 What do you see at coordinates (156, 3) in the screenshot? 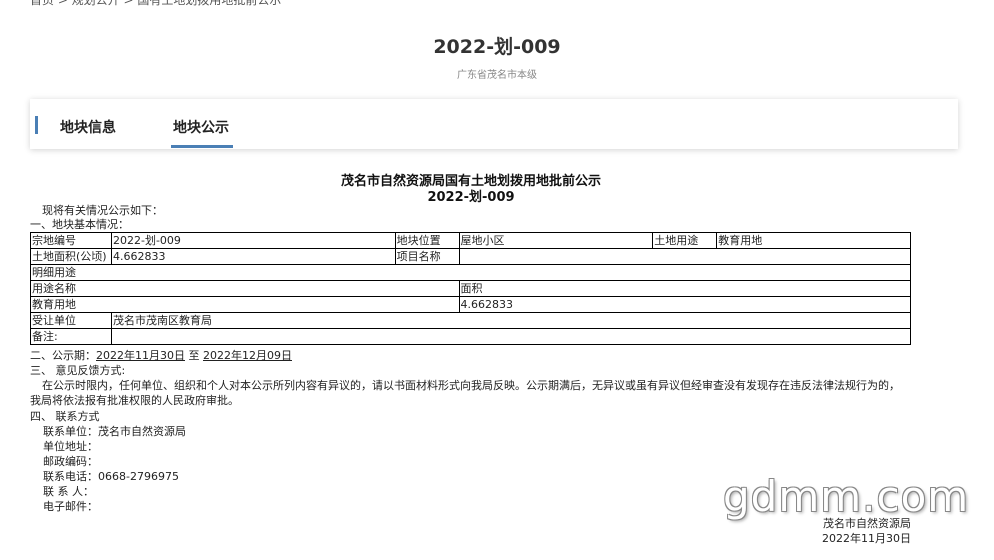
I see `breadcrumb: 首页 > 规划公开 > 国有土地划拨用地批前公示` at bounding box center [156, 3].